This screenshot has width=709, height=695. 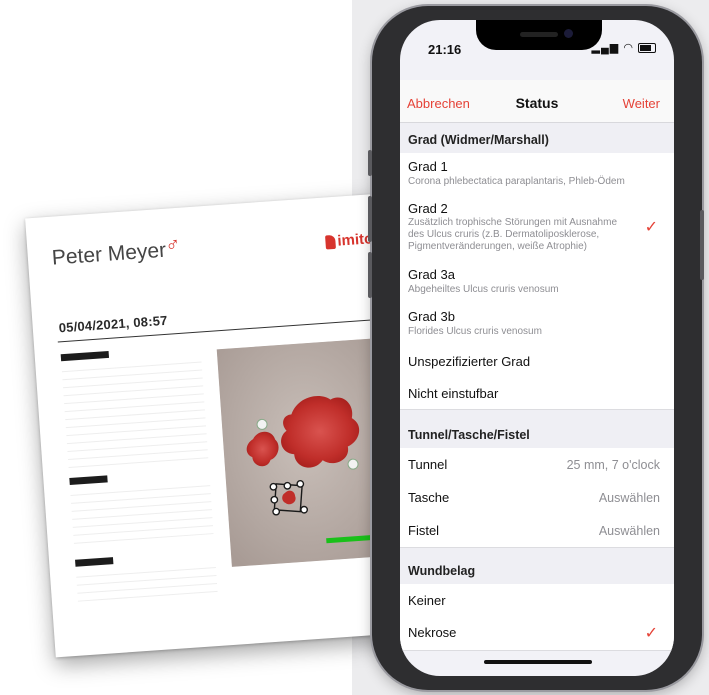 I want to click on wound-photo-graphic, so click(x=306, y=452).